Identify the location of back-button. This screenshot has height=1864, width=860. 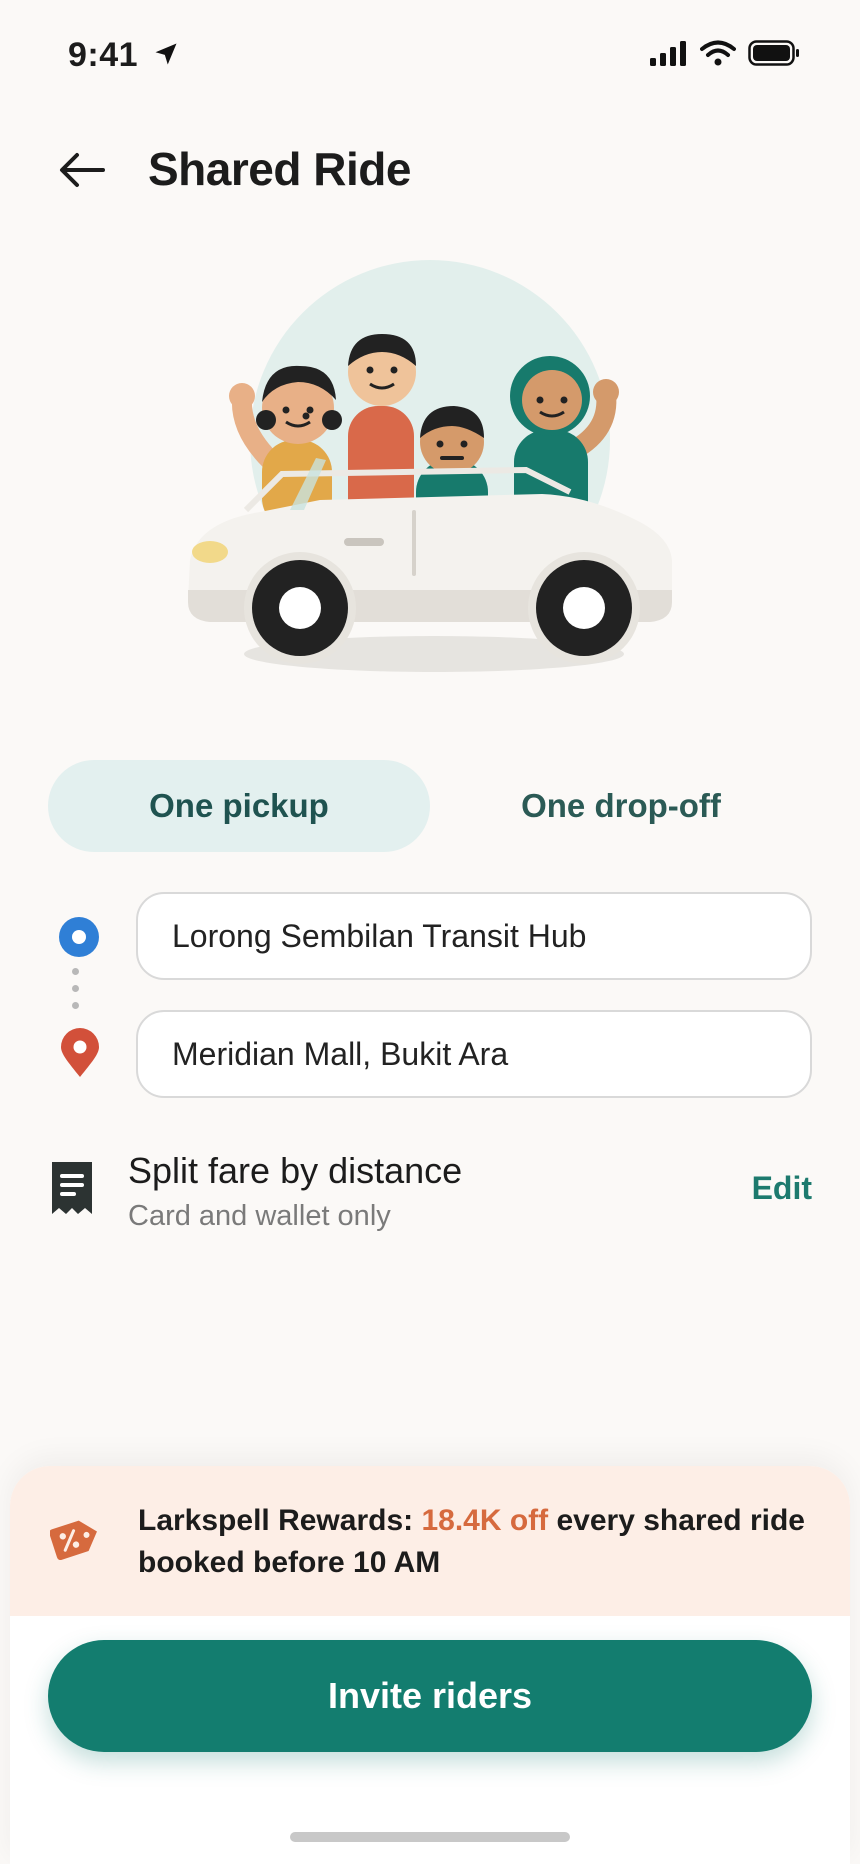
(82, 170).